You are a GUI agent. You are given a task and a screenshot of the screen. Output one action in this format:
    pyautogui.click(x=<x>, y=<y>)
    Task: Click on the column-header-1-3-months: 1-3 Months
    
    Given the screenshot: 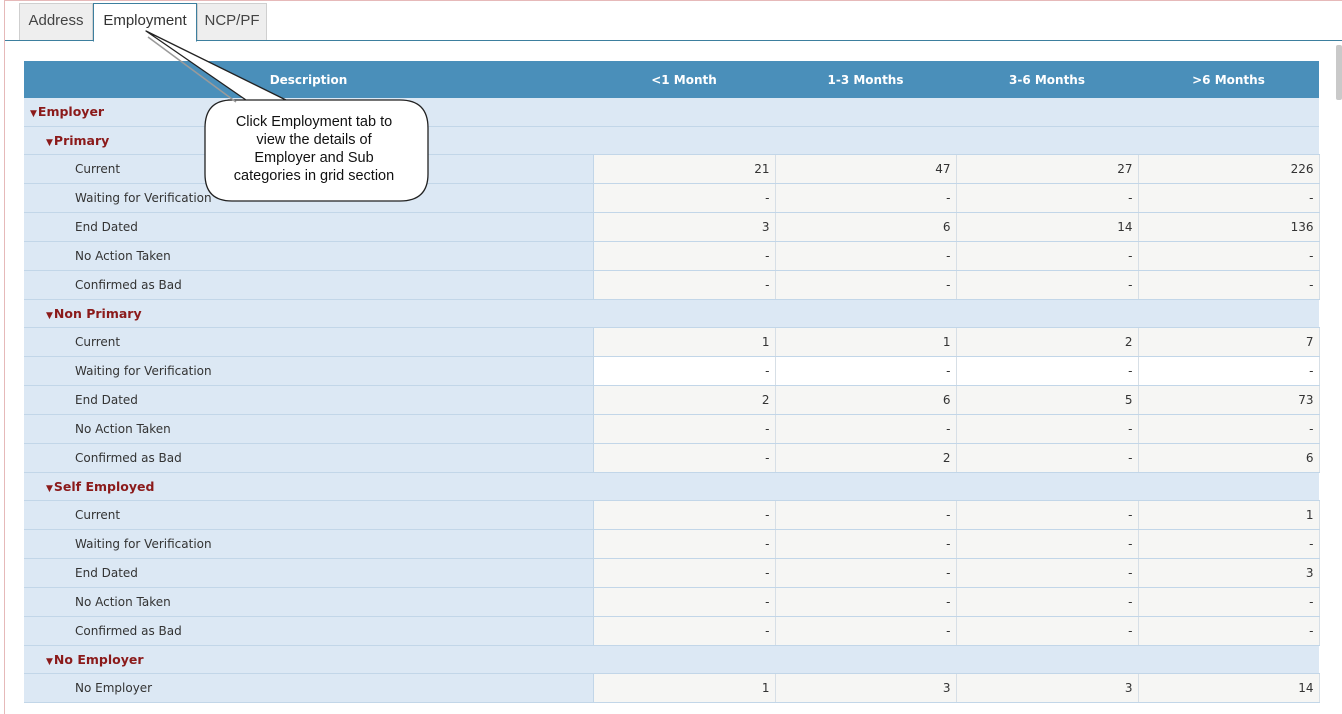 What is the action you would take?
    pyautogui.click(x=865, y=79)
    